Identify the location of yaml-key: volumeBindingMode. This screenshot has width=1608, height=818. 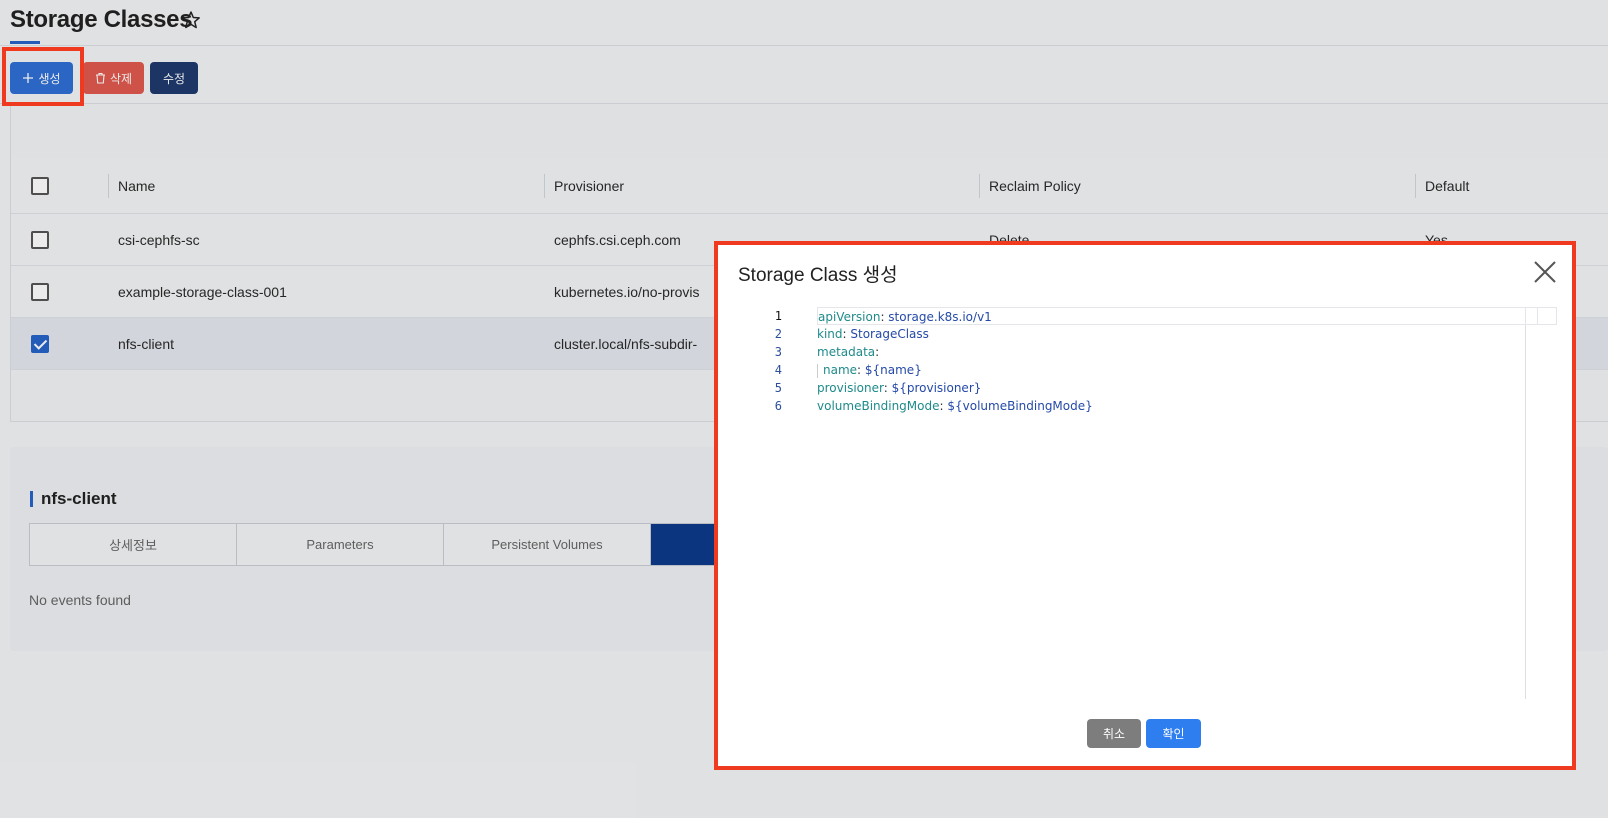
(878, 406).